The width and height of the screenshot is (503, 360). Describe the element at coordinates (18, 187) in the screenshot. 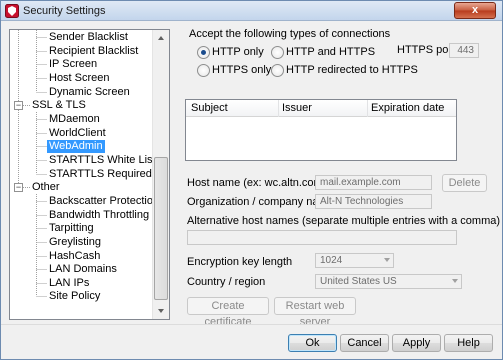

I see `collapse-other-icon: −` at that location.